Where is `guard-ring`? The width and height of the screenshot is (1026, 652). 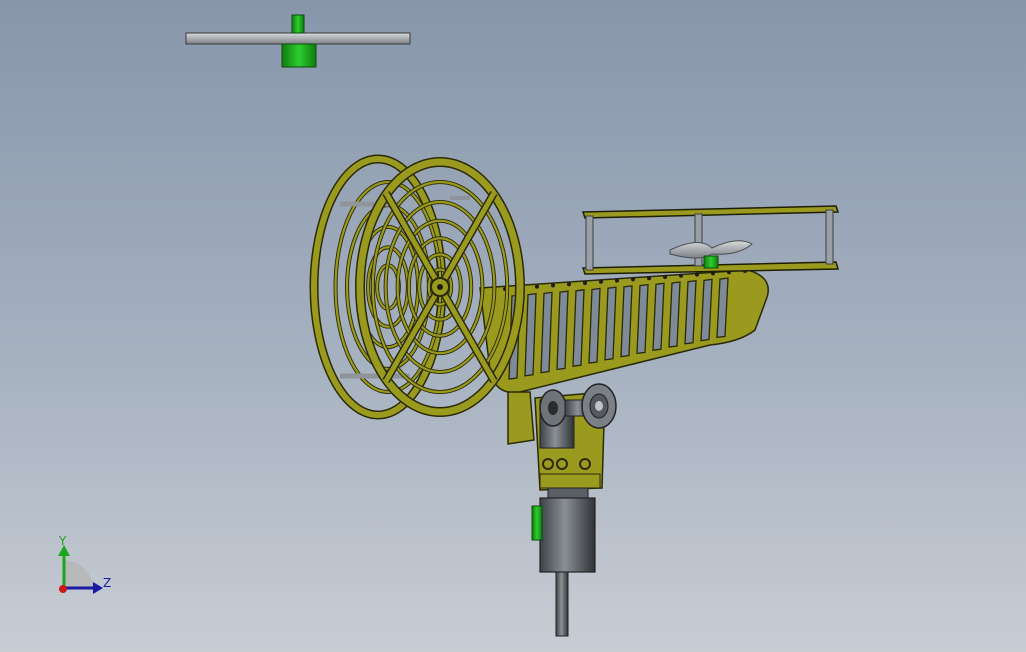
guard-ring is located at coordinates (388, 287).